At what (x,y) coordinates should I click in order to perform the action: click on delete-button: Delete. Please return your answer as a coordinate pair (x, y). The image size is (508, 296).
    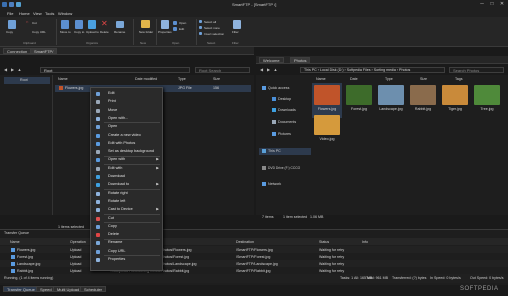
    Looking at the image, I should click on (104, 32).